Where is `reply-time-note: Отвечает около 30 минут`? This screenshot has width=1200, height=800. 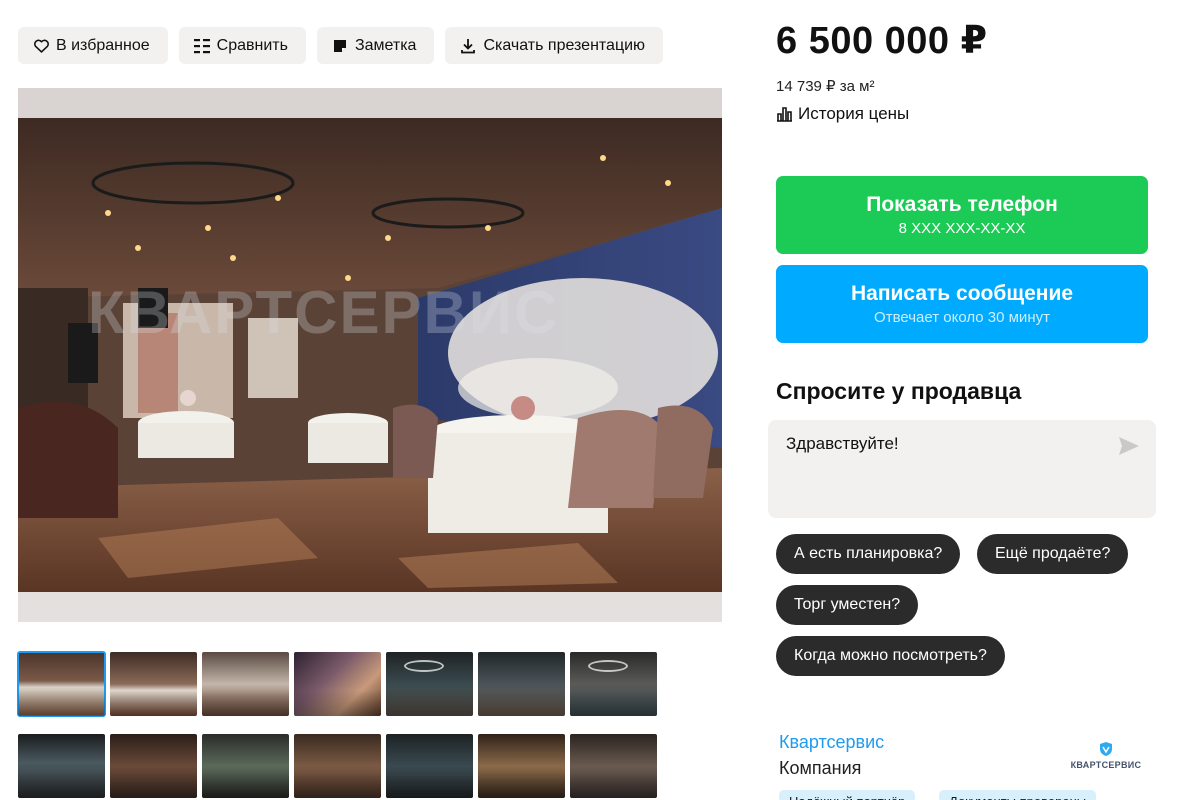 reply-time-note: Отвечает около 30 минут is located at coordinates (962, 317).